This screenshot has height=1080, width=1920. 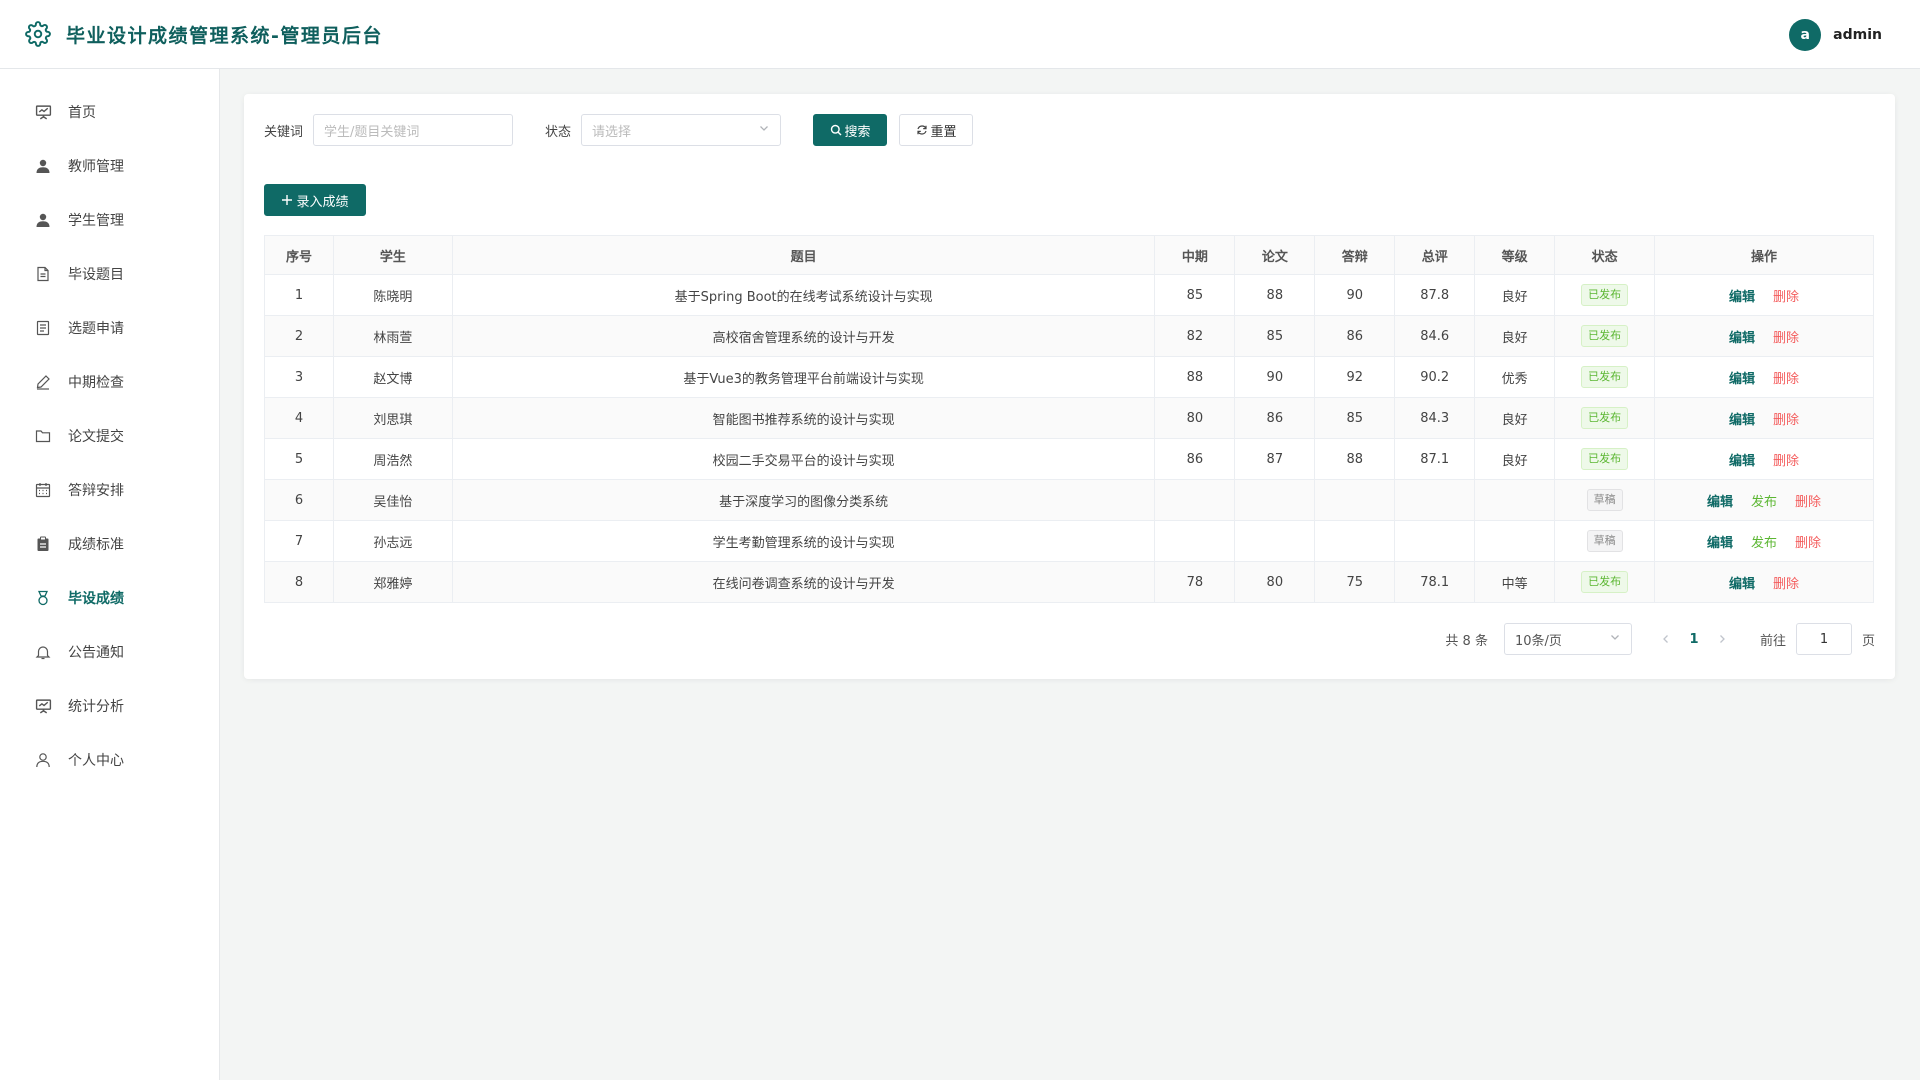 I want to click on cell-no: 5, so click(x=299, y=459).